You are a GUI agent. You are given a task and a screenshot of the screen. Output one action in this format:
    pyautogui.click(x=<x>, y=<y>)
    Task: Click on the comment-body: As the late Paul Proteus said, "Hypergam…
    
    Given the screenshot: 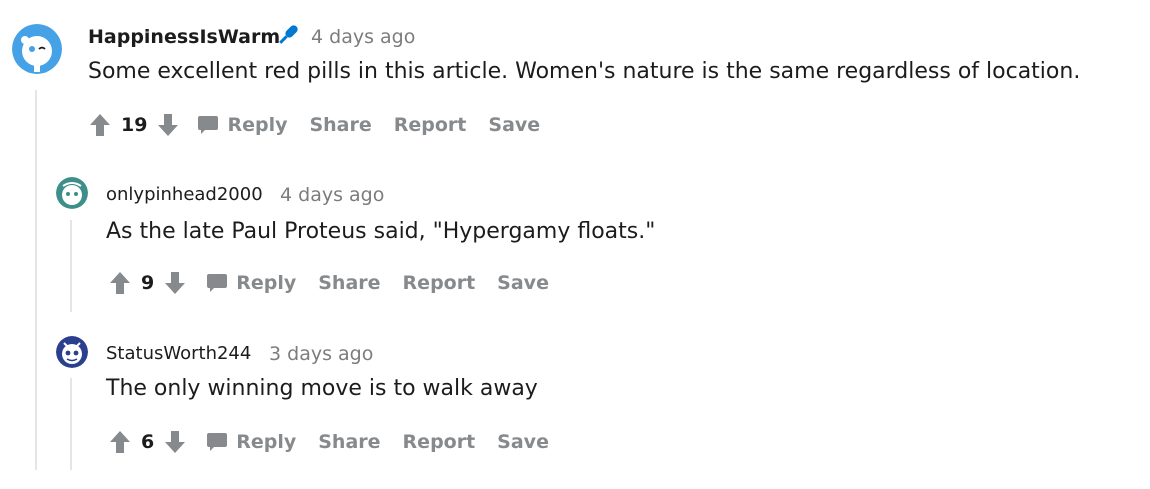 What is the action you would take?
    pyautogui.click(x=381, y=231)
    